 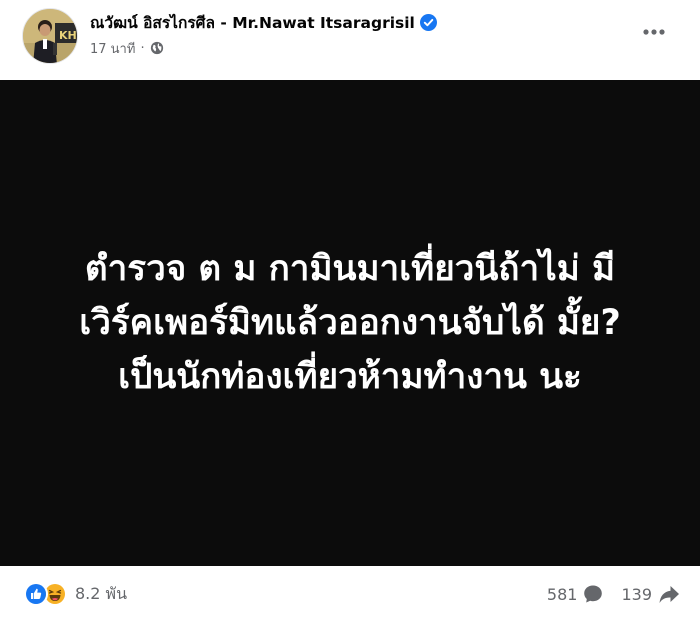 What do you see at coordinates (636, 594) in the screenshot?
I see `share-count: 139` at bounding box center [636, 594].